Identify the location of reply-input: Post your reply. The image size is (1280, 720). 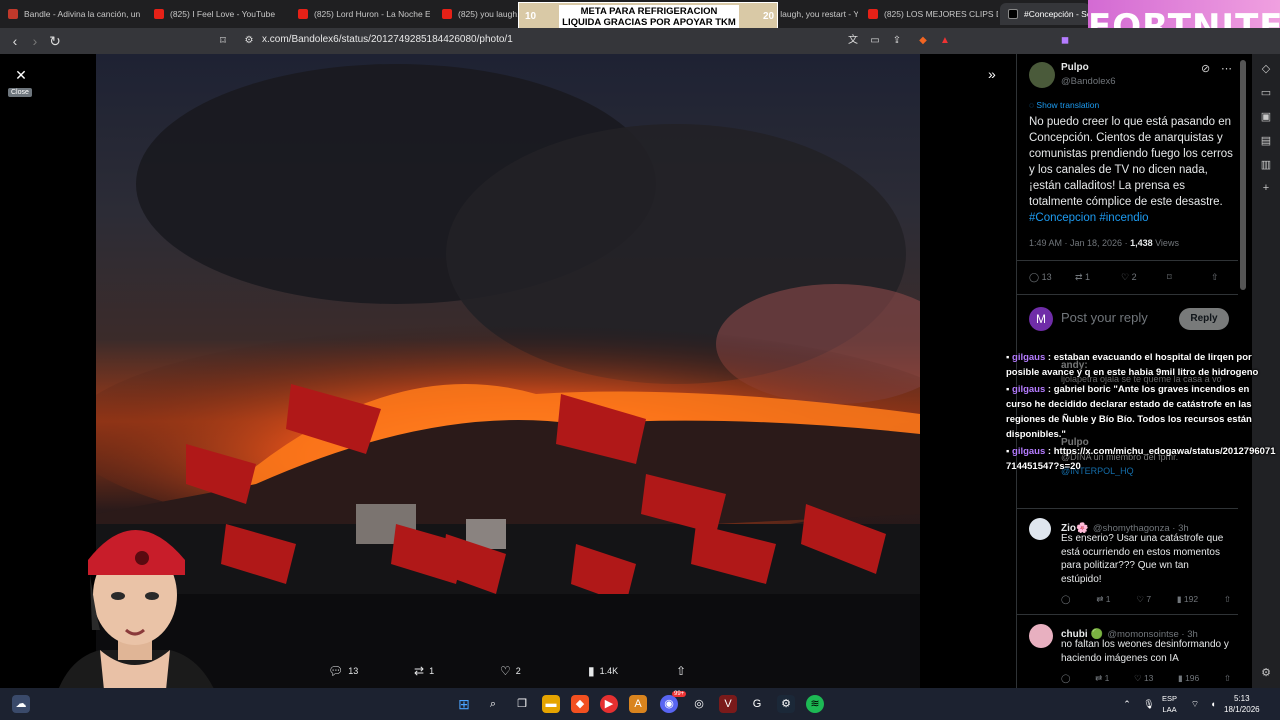
(1104, 317).